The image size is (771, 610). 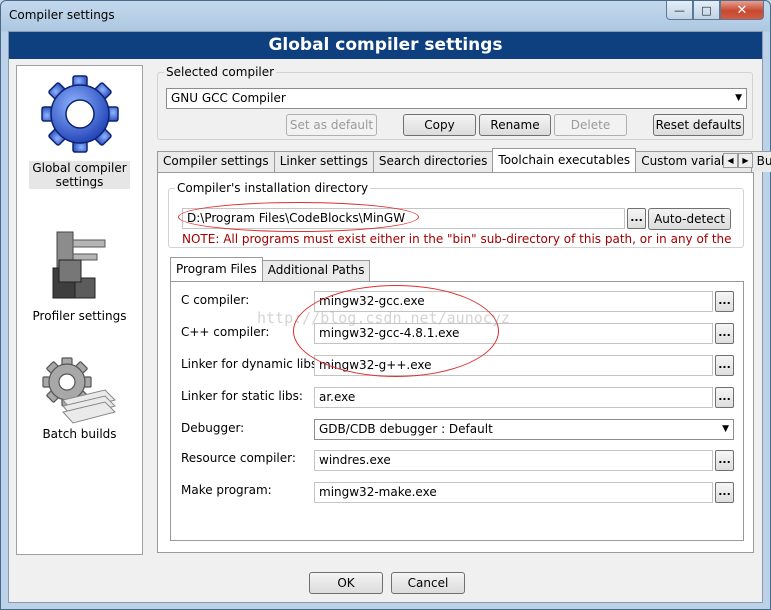 I want to click on ok-button: OK, so click(x=346, y=583).